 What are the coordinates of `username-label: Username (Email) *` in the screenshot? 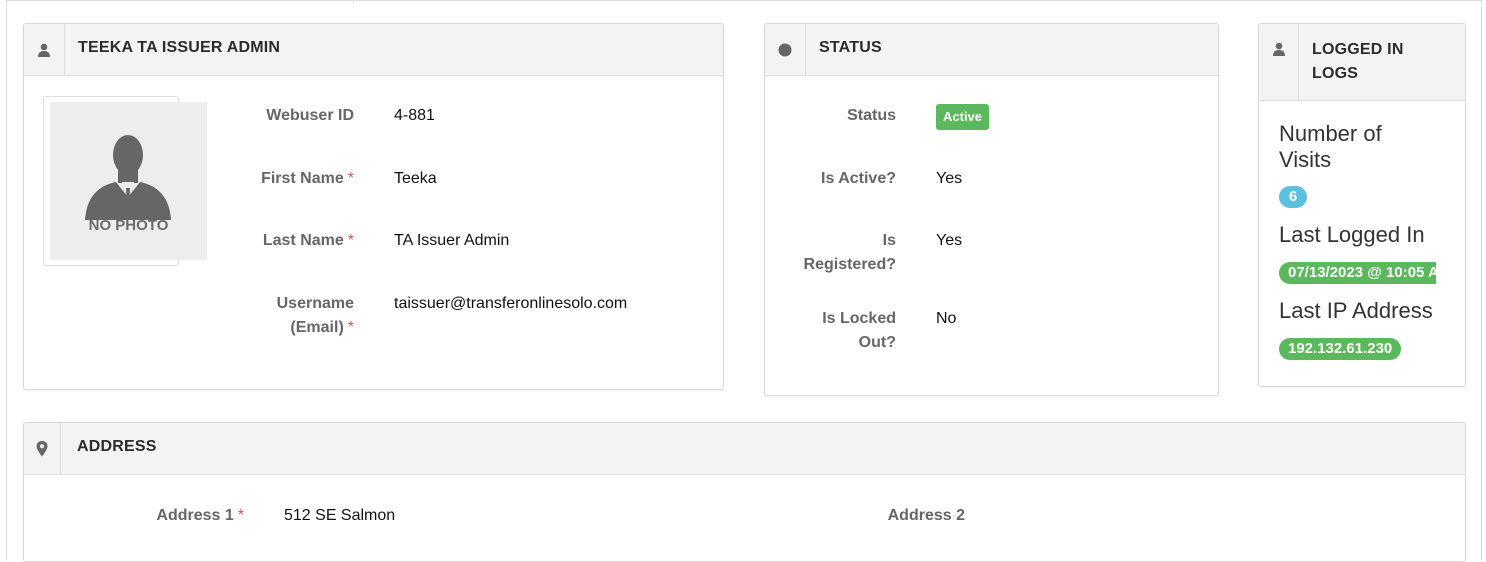 It's located at (315, 315).